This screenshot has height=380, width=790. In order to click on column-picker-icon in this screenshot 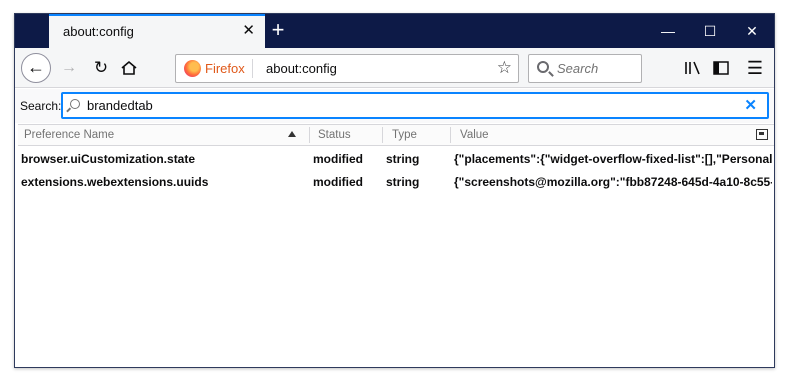, I will do `click(762, 134)`.